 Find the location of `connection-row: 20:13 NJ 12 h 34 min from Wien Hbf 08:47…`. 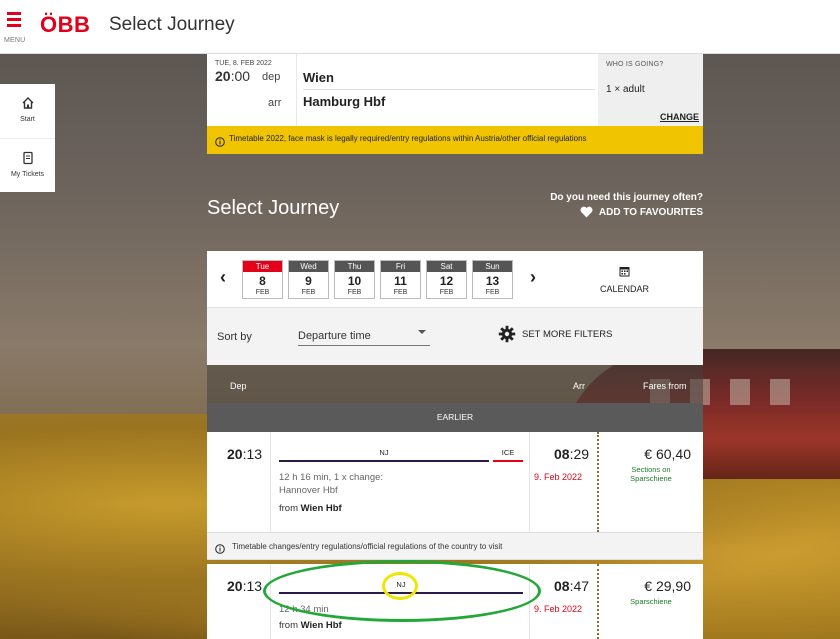

connection-row: 20:13 NJ 12 h 34 min from Wien Hbf 08:47… is located at coordinates (455, 601).